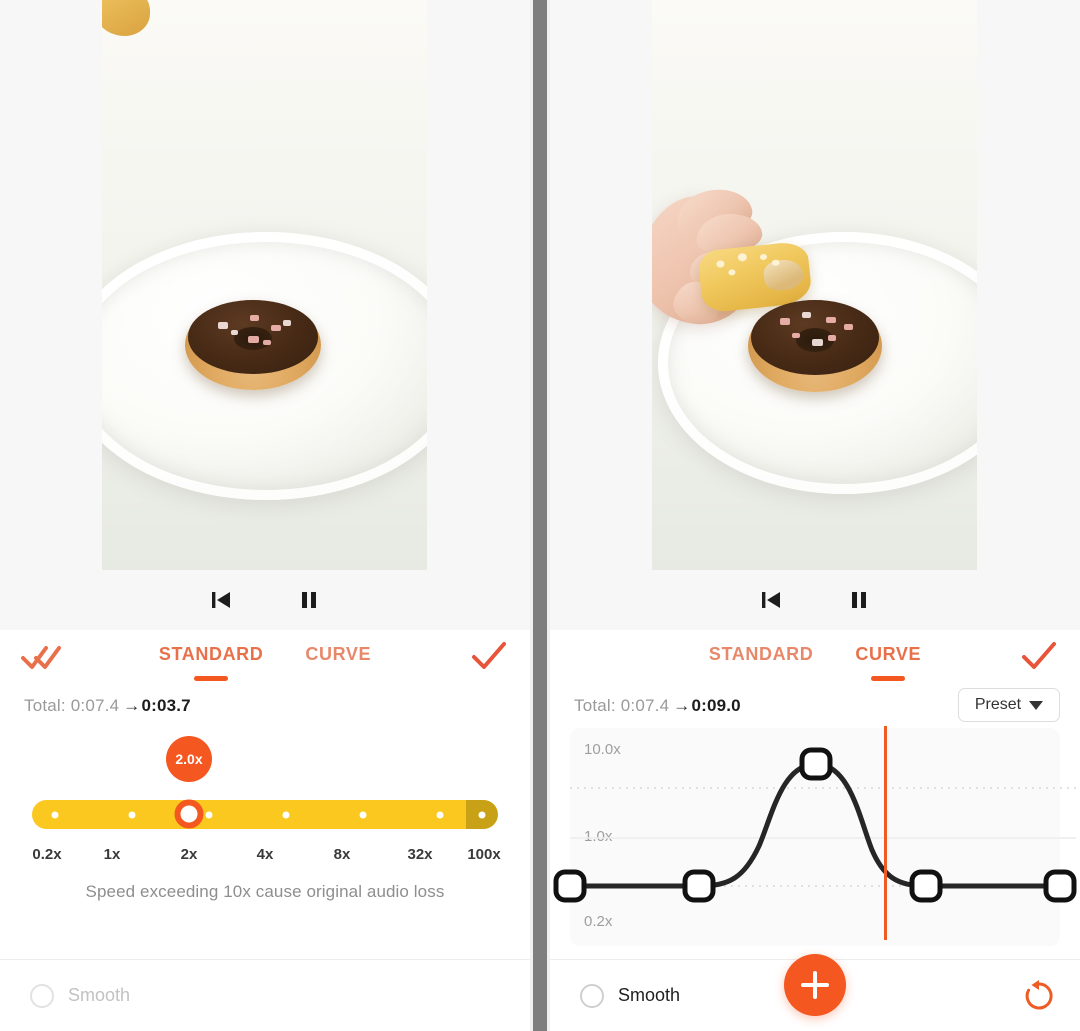  I want to click on slider-thumb, so click(189, 814).